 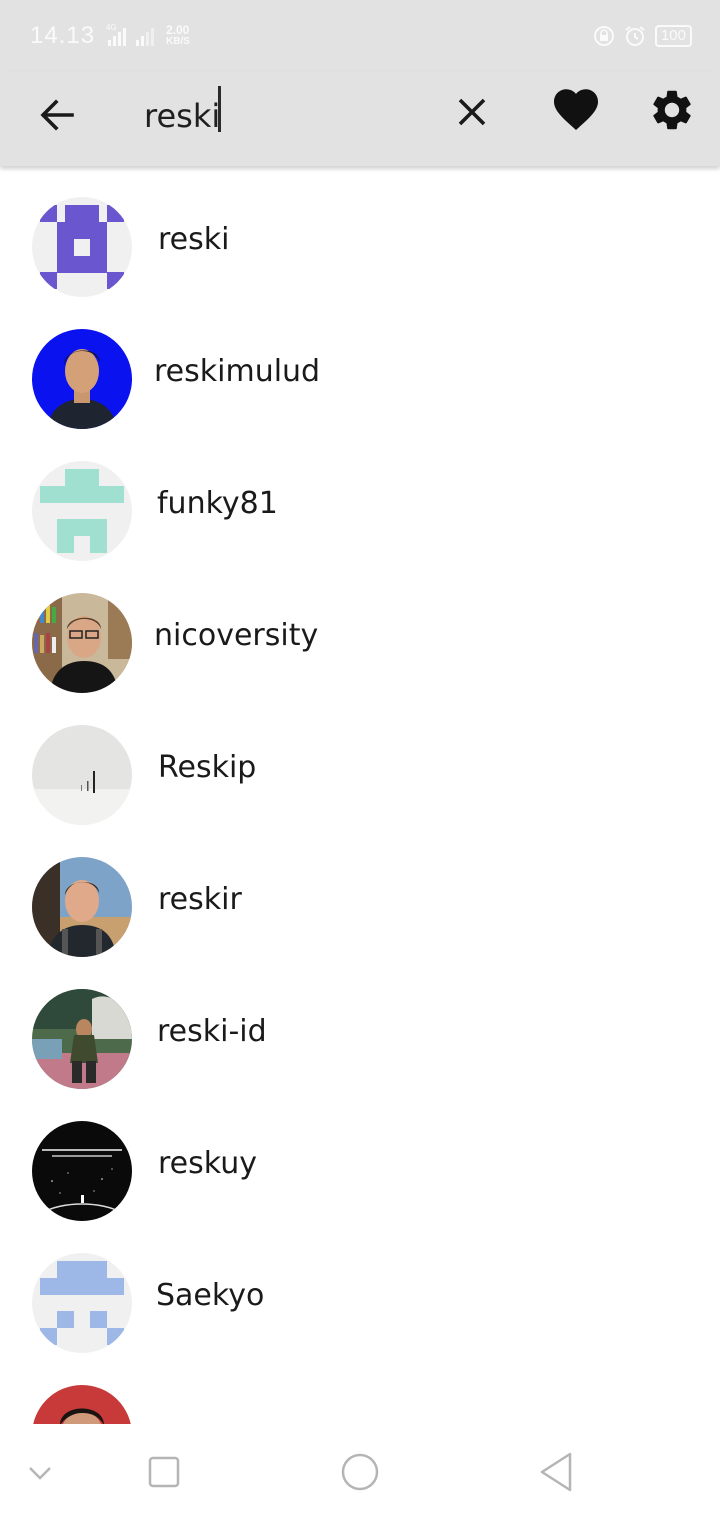 I want to click on circle-icon, so click(x=360, y=1472).